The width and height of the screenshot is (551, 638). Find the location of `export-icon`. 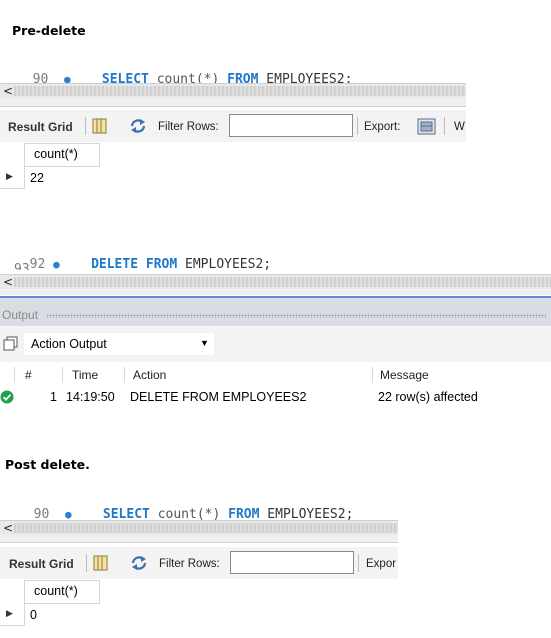

export-icon is located at coordinates (427, 126).